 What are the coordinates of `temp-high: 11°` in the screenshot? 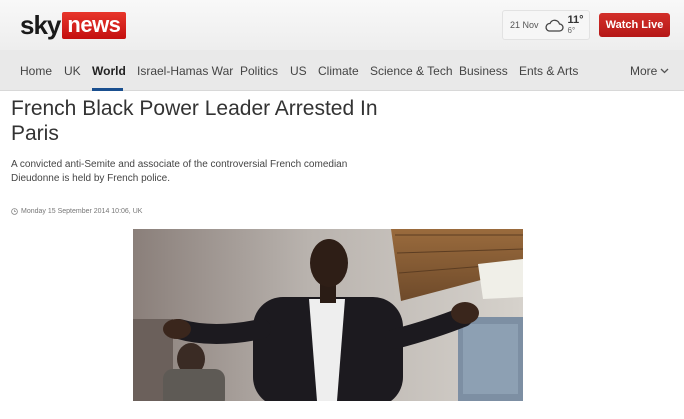 It's located at (575, 20).